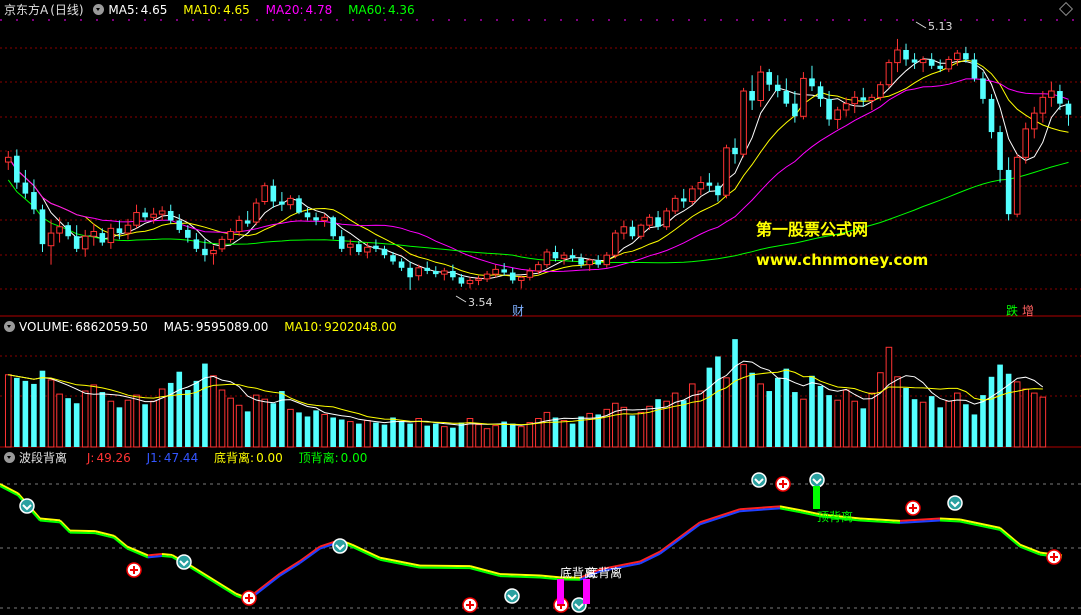 The image size is (1081, 615). I want to click on cai-marker: 财, so click(518, 311).